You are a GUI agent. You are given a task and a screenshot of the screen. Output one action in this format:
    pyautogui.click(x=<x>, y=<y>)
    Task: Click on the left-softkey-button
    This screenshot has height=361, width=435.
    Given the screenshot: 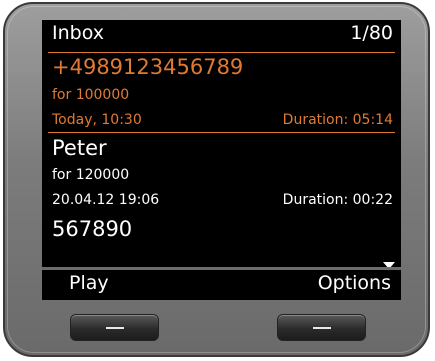 What is the action you would take?
    pyautogui.click(x=114, y=327)
    